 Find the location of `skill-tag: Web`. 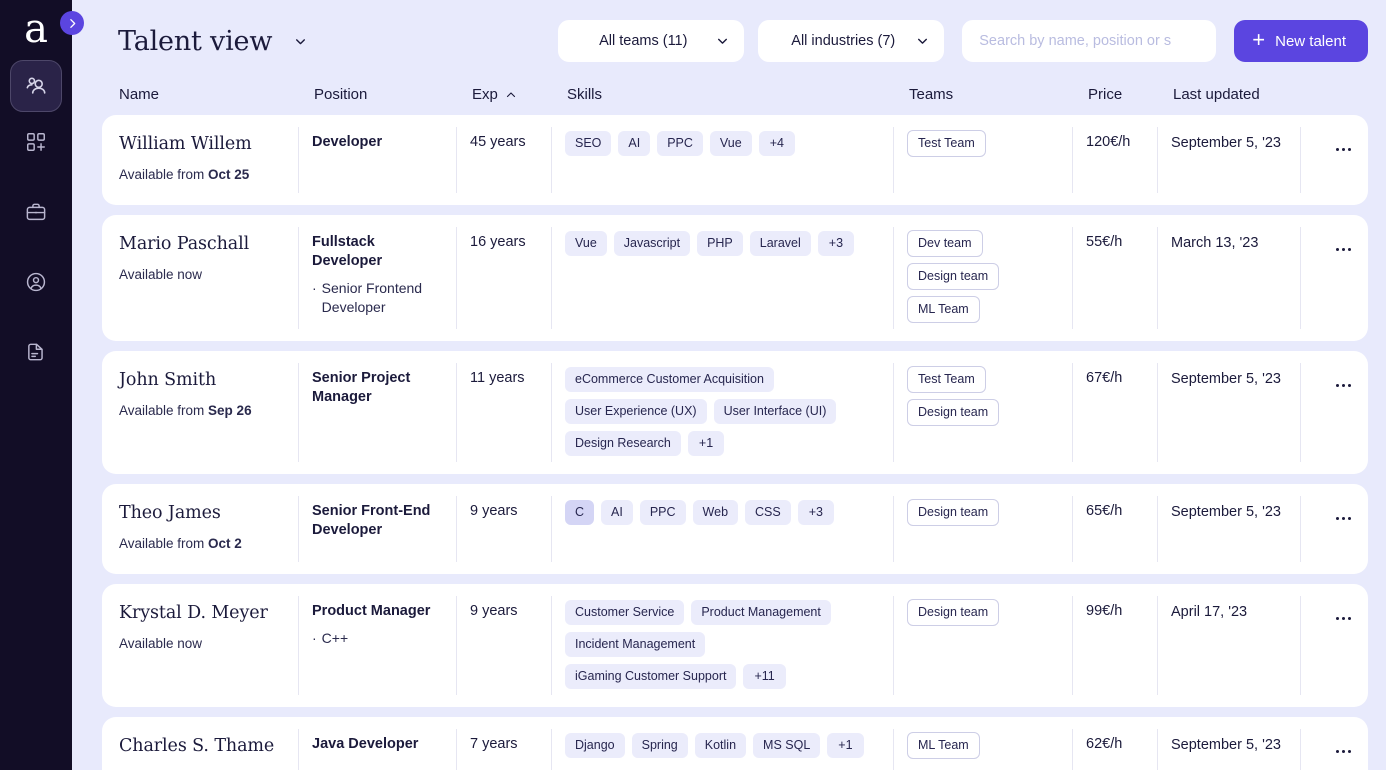

skill-tag: Web is located at coordinates (715, 512).